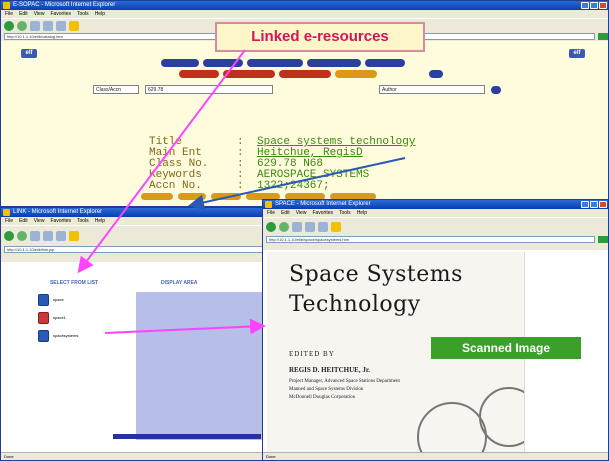 This screenshot has width=609, height=461. What do you see at coordinates (150, 235) in the screenshot?
I see `select-toolbar` at bounding box center [150, 235].